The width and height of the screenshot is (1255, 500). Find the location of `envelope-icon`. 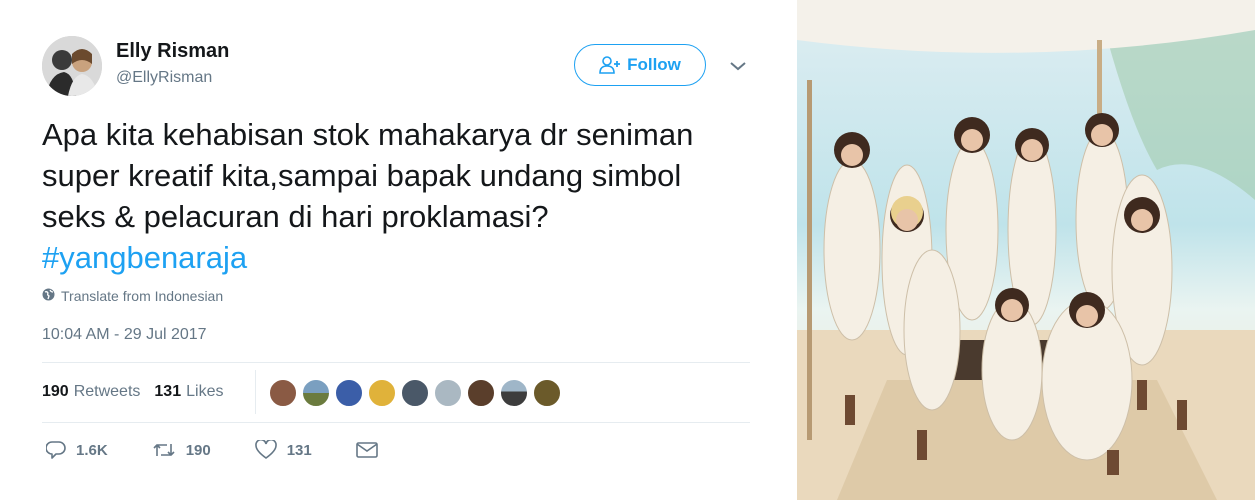

envelope-icon is located at coordinates (366, 450).